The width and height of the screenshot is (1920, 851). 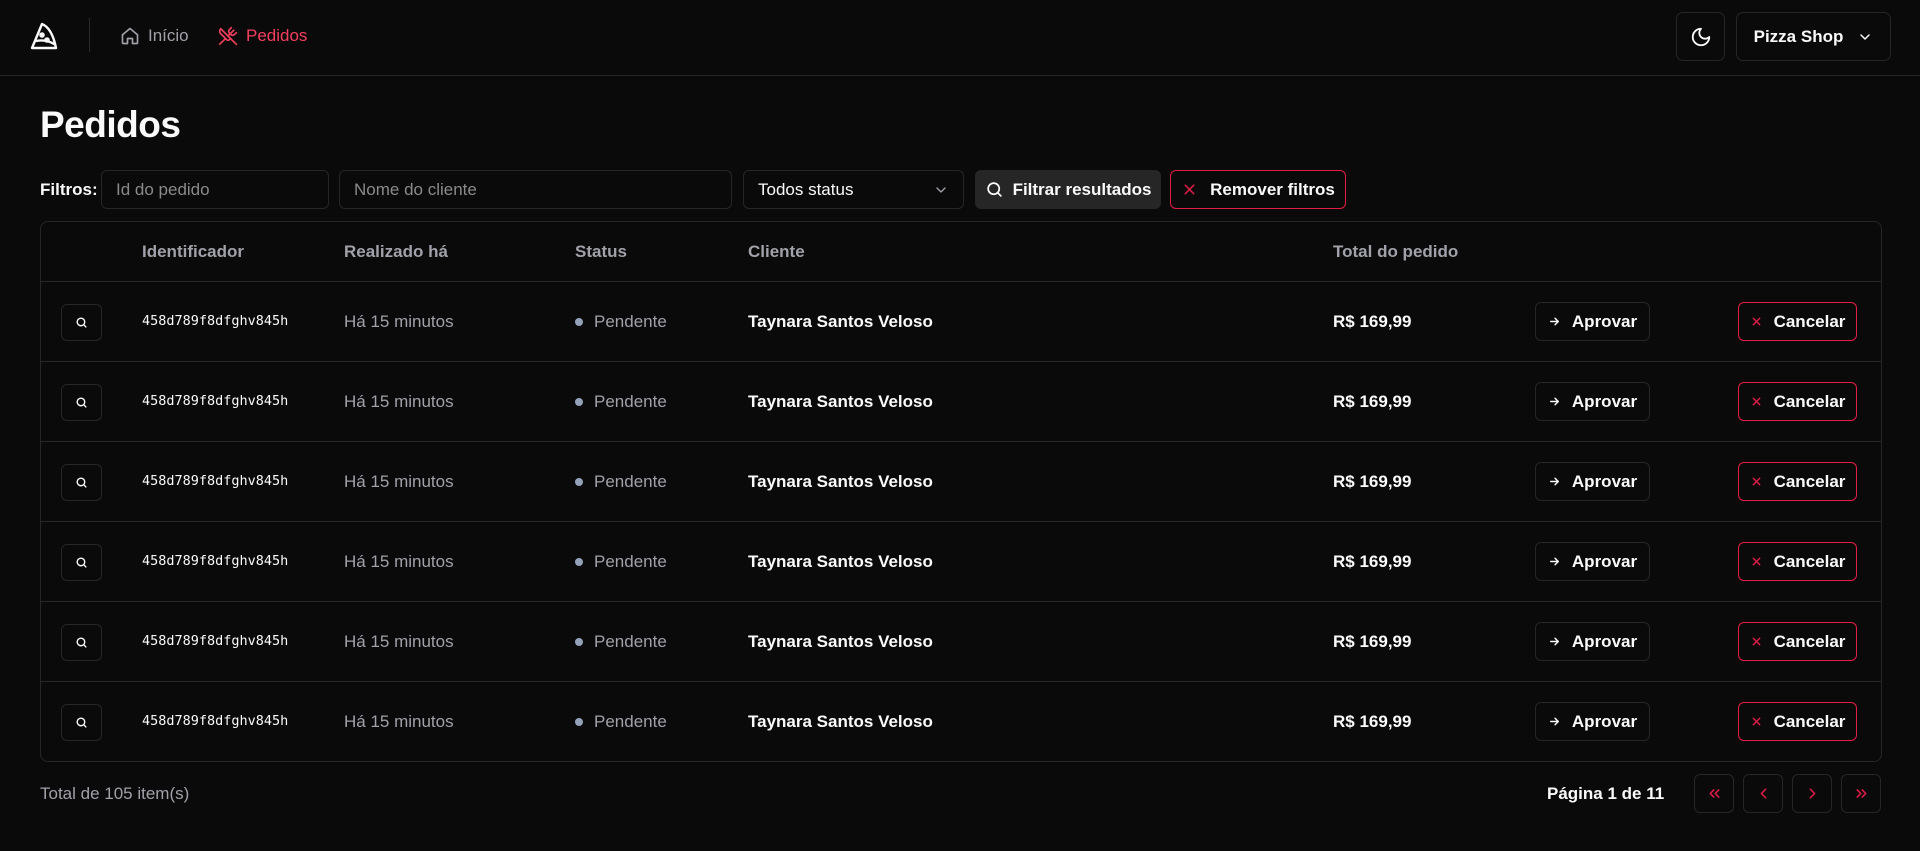 I want to click on filter-results-button: Filtrar resultados, so click(x=1068, y=189).